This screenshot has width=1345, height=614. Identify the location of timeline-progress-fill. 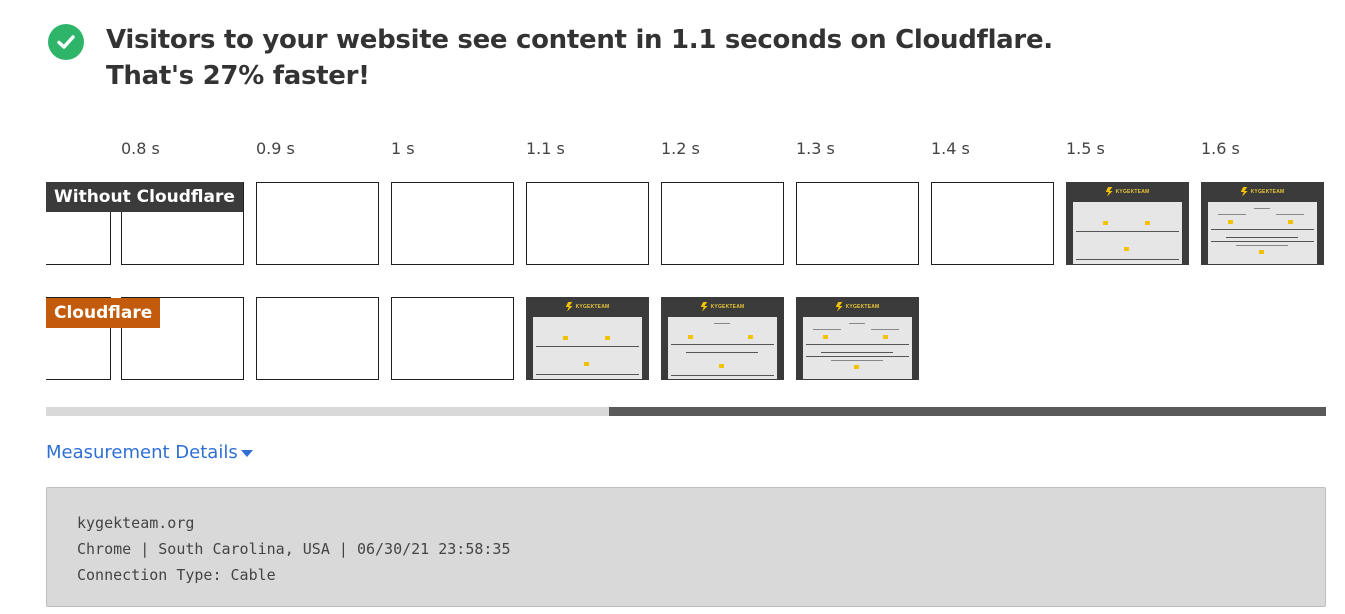
(967, 411).